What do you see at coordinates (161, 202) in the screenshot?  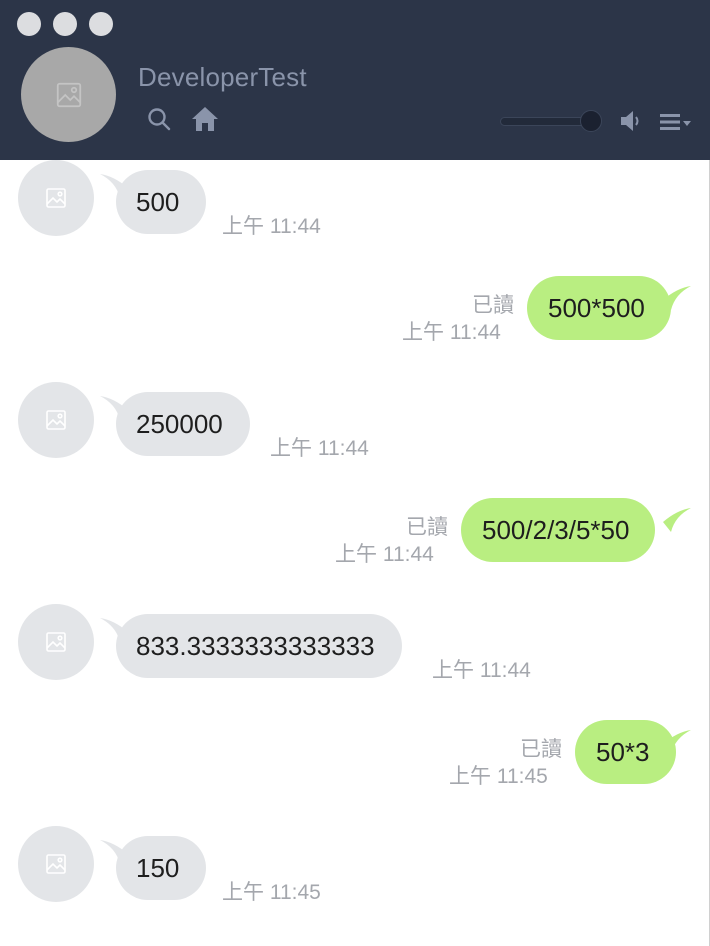 I see `message-bubble-incoming: 500` at bounding box center [161, 202].